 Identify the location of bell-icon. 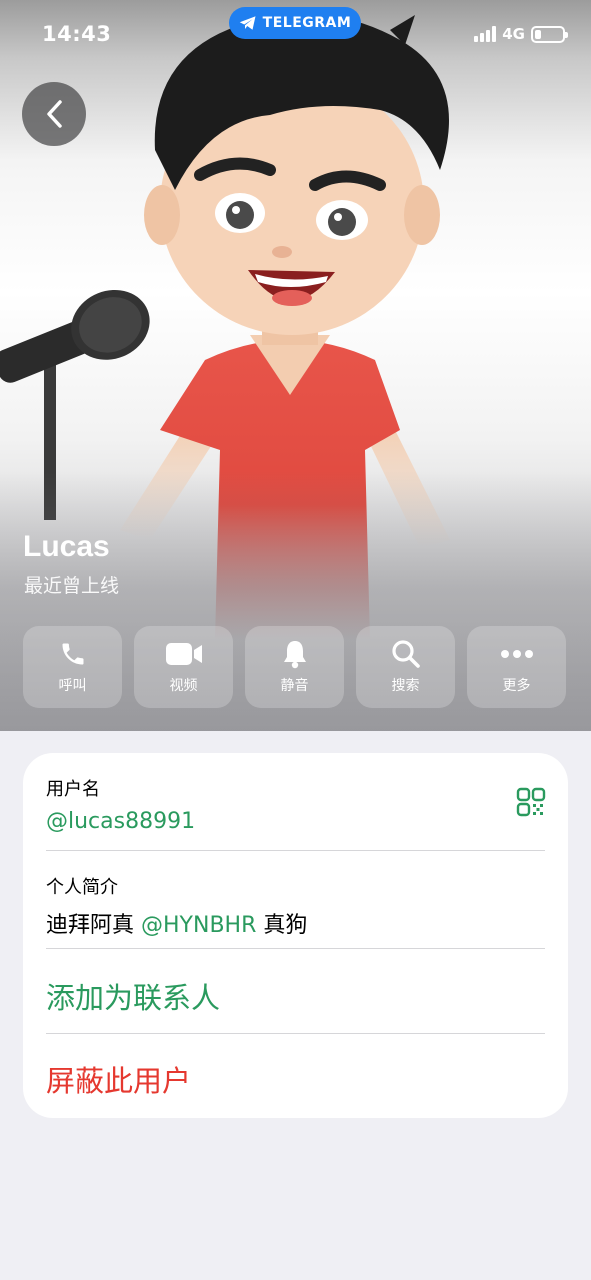
(294, 655).